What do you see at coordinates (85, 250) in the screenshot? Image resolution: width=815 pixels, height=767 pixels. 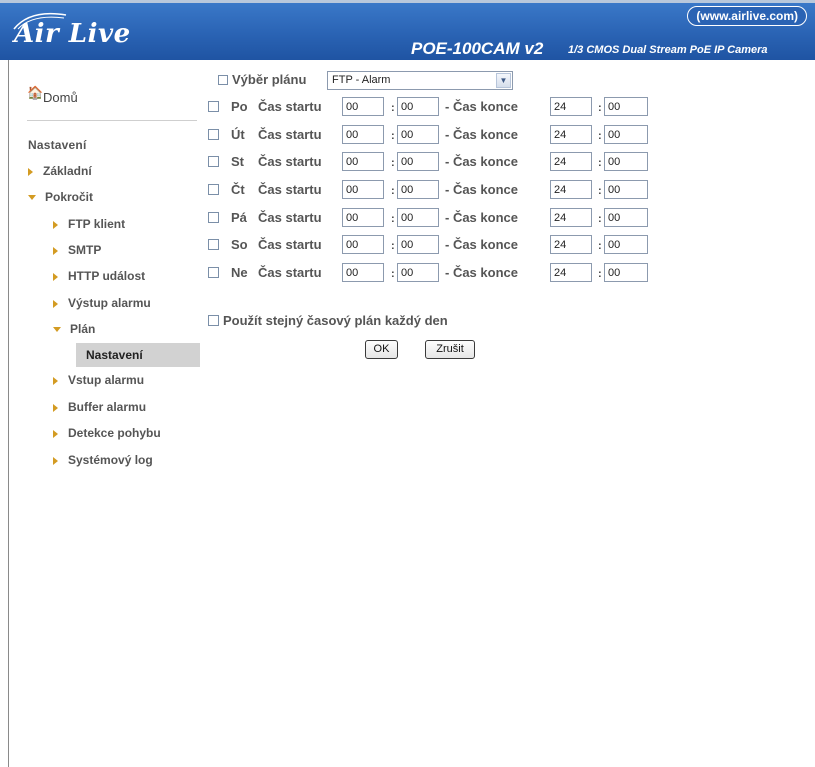 I see `sidebar-item-label: SMTP` at bounding box center [85, 250].